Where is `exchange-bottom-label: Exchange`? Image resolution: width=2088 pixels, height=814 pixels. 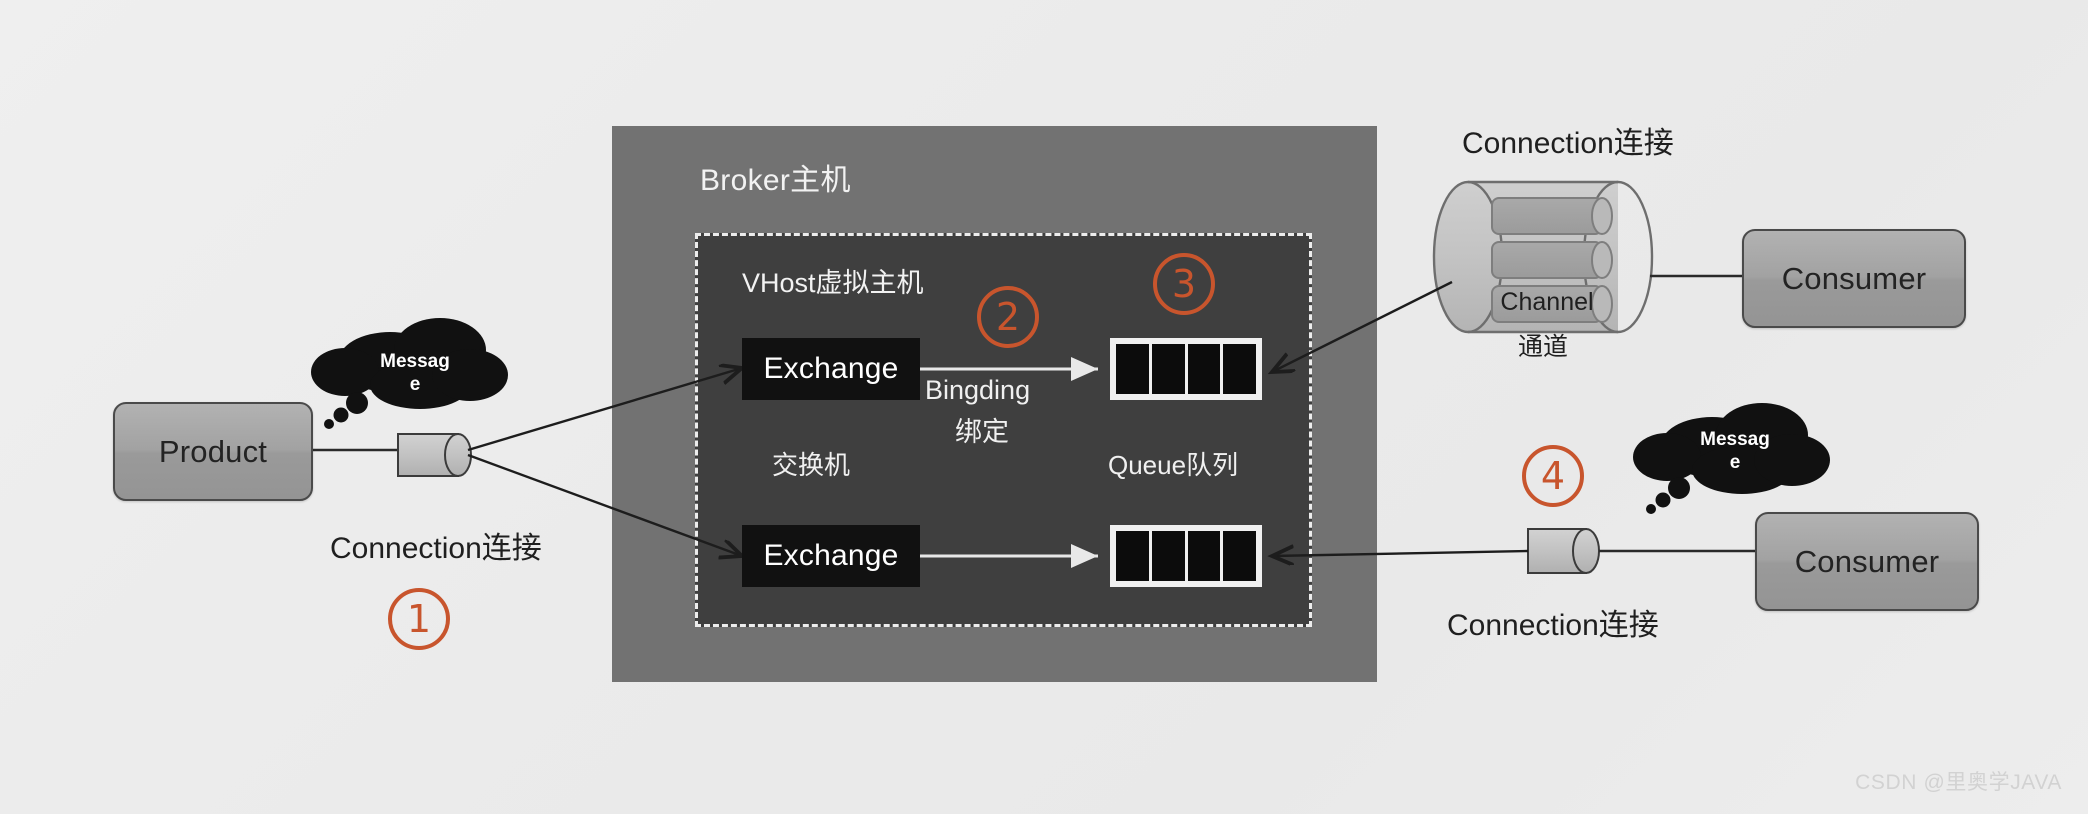 exchange-bottom-label: Exchange is located at coordinates (831, 555).